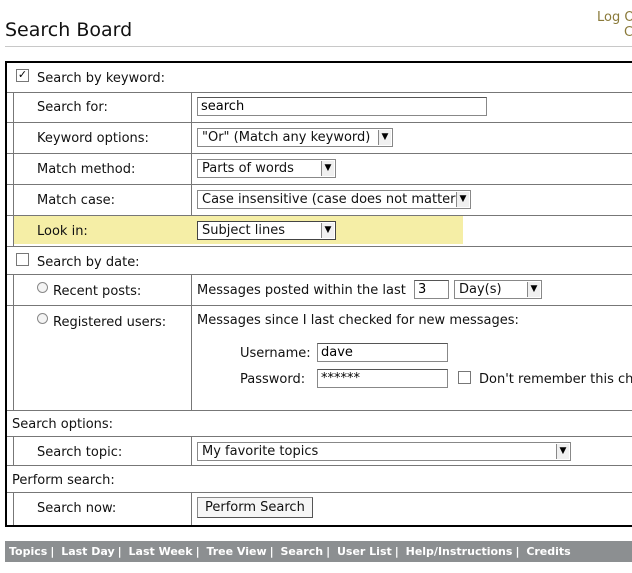  Describe the element at coordinates (255, 507) in the screenshot. I see `perform-search-button: Perform Search` at that location.